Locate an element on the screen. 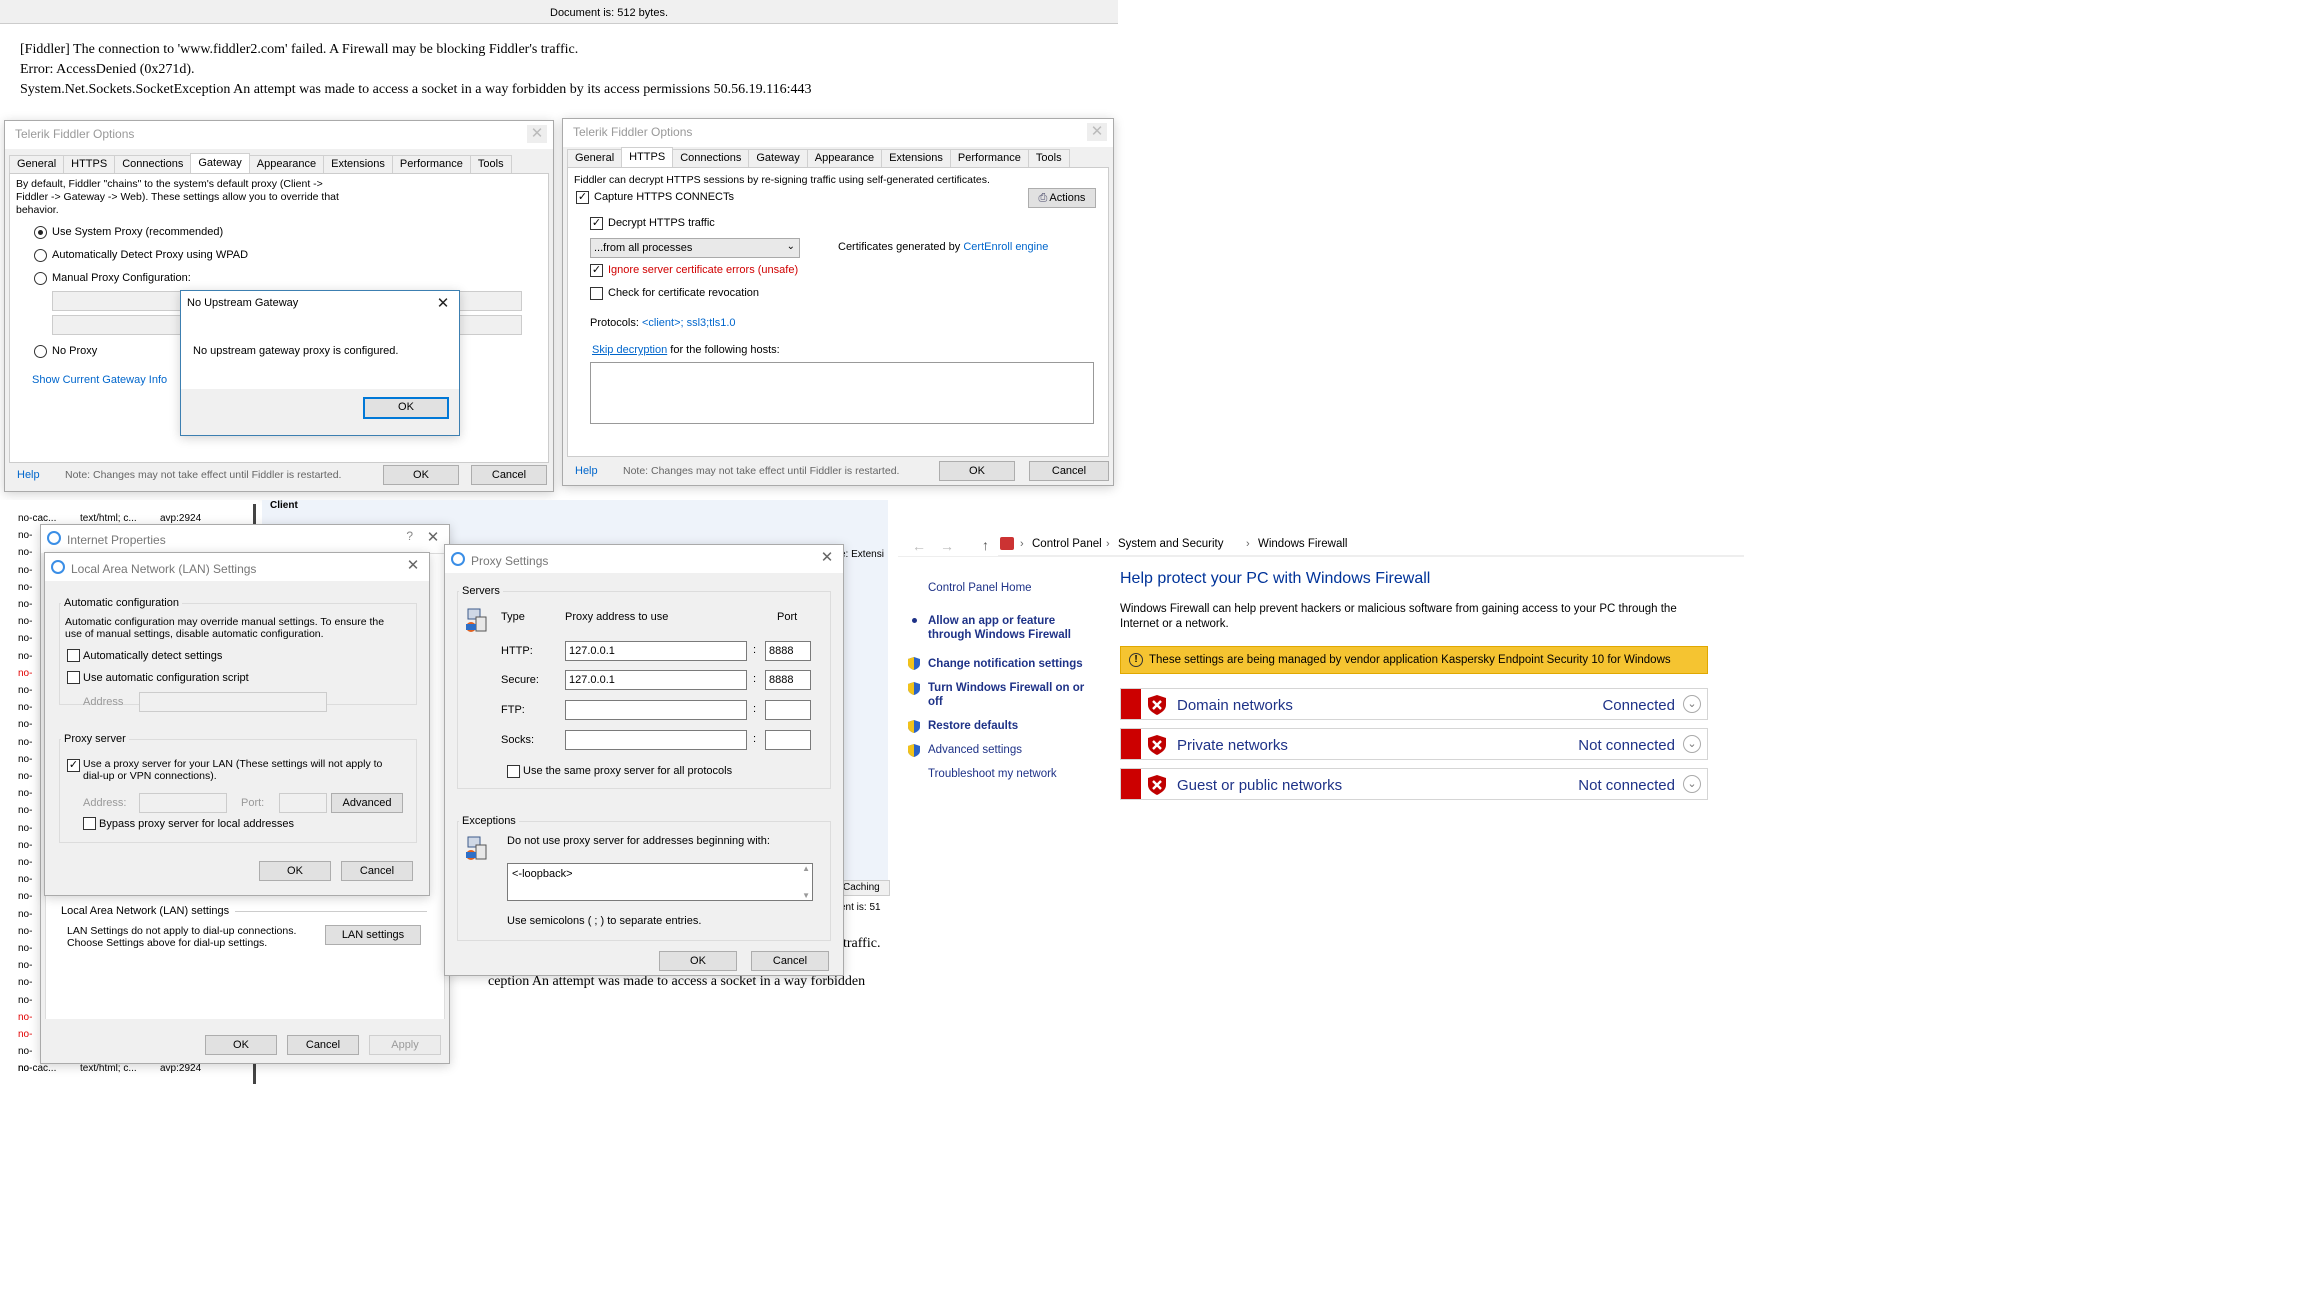 Image resolution: width=2304 pixels, height=1296 pixels. network-row-public: Guest or public networks Not connected ⌄ is located at coordinates (1414, 784).